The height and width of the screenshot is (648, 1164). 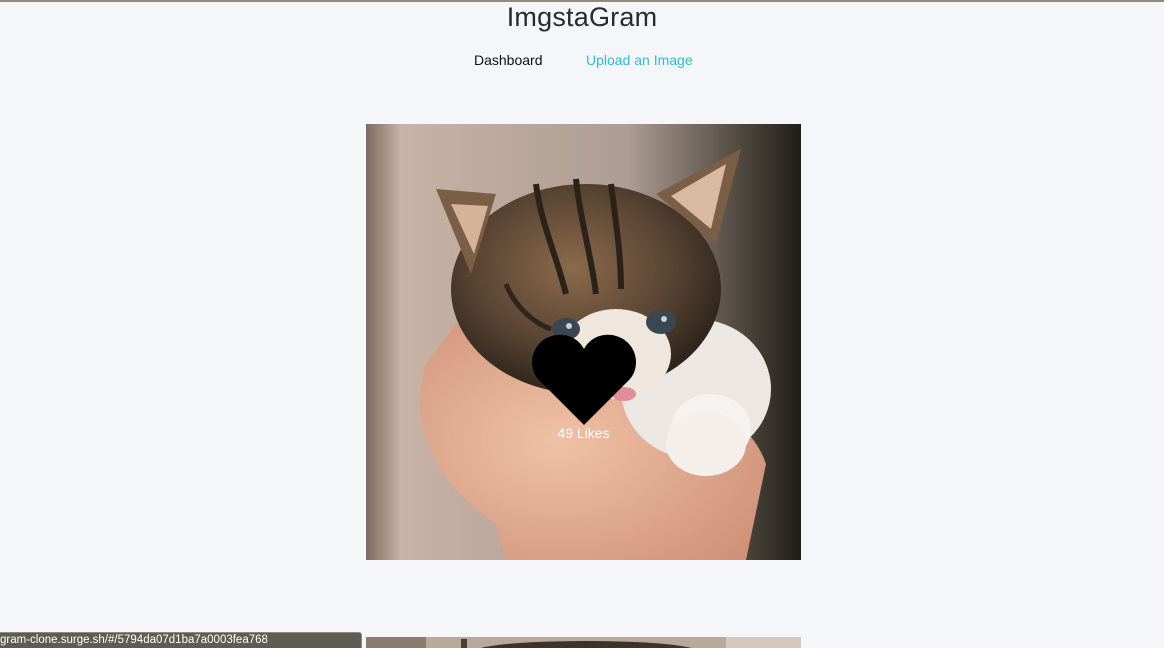 What do you see at coordinates (582, 17) in the screenshot?
I see `app-title: ImgstaGram` at bounding box center [582, 17].